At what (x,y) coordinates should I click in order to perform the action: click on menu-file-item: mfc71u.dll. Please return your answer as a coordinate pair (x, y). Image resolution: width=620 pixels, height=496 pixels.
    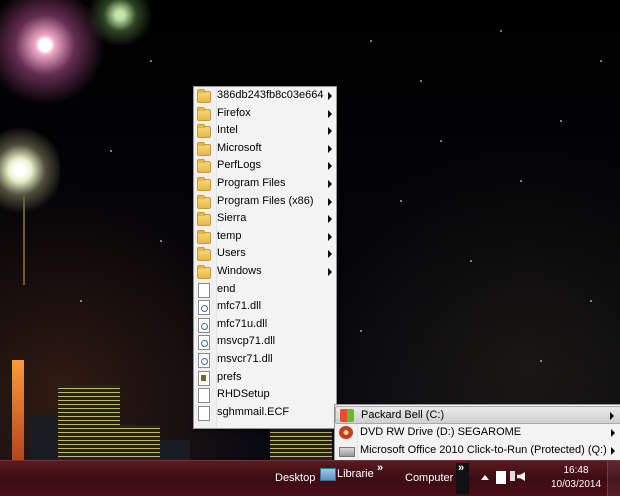
    Looking at the image, I should click on (265, 326).